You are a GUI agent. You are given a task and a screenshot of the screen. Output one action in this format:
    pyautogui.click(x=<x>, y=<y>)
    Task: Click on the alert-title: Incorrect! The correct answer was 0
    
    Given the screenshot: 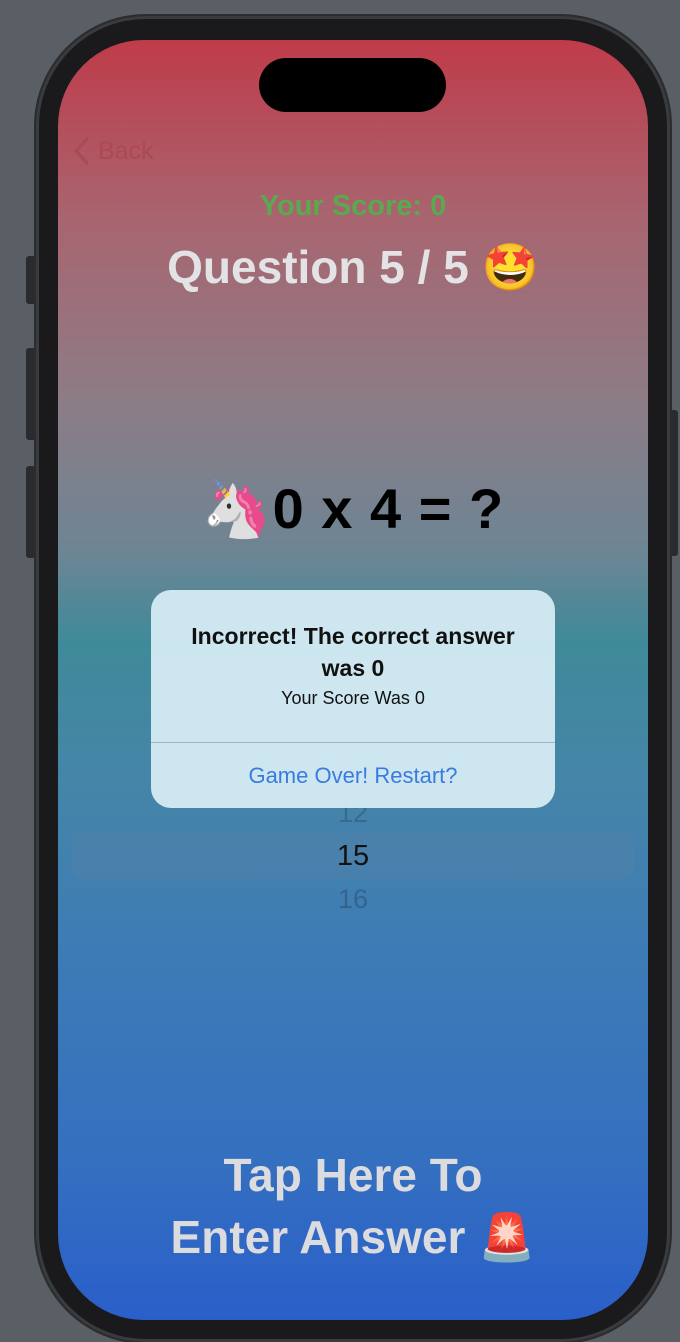 What is the action you would take?
    pyautogui.click(x=353, y=652)
    